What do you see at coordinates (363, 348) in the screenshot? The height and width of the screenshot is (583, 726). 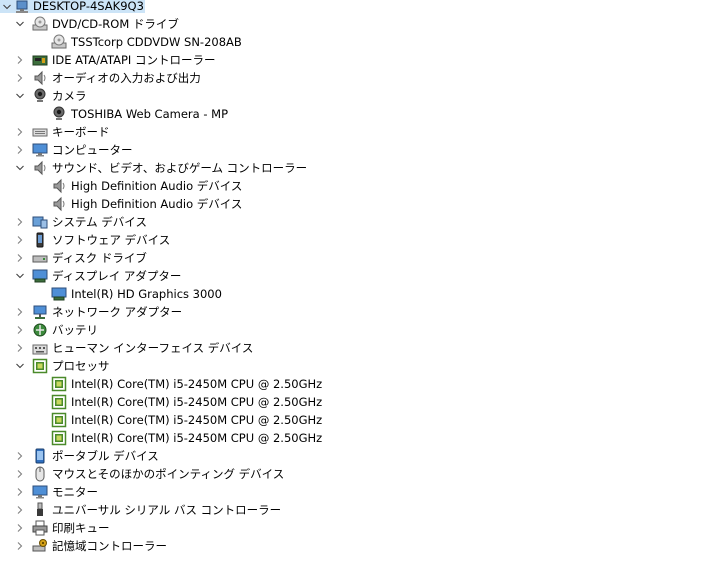 I see `category-row: ヒューマン インターフェイス デバイス` at bounding box center [363, 348].